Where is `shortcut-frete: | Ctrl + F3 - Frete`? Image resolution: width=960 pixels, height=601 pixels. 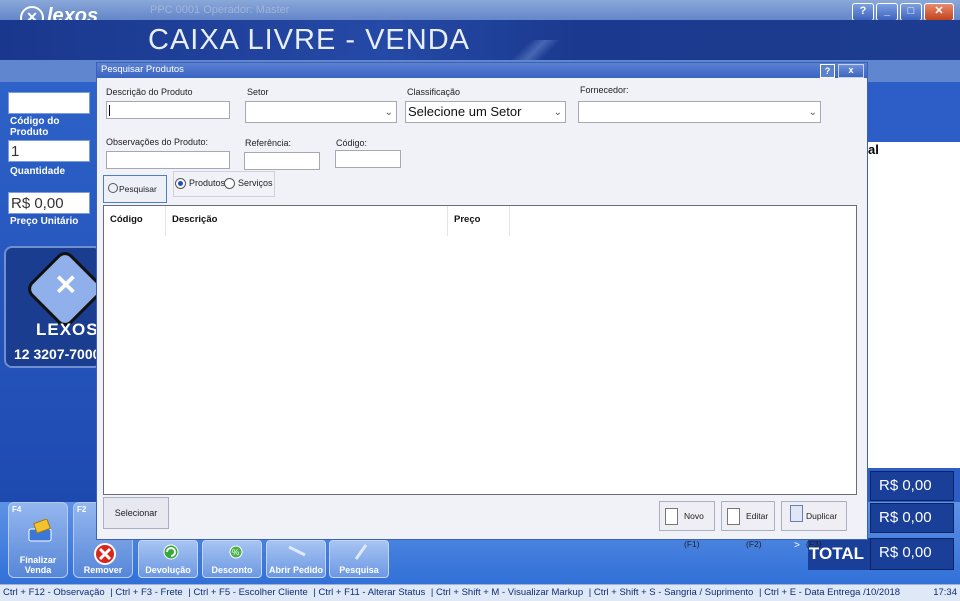
shortcut-frete: | Ctrl + F3 - Frete is located at coordinates (146, 592).